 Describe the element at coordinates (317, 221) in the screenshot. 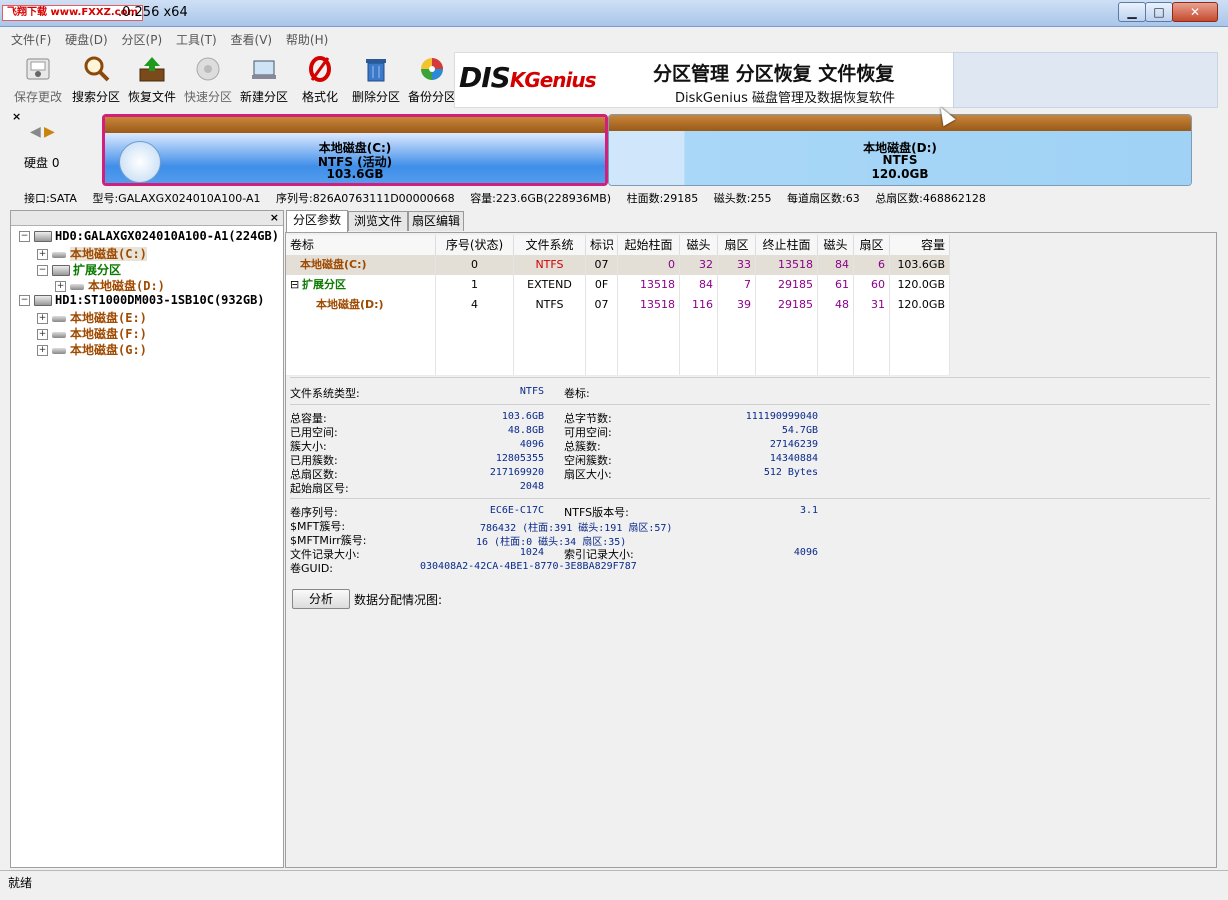

I see `tab-partition-params: 分区参数` at that location.